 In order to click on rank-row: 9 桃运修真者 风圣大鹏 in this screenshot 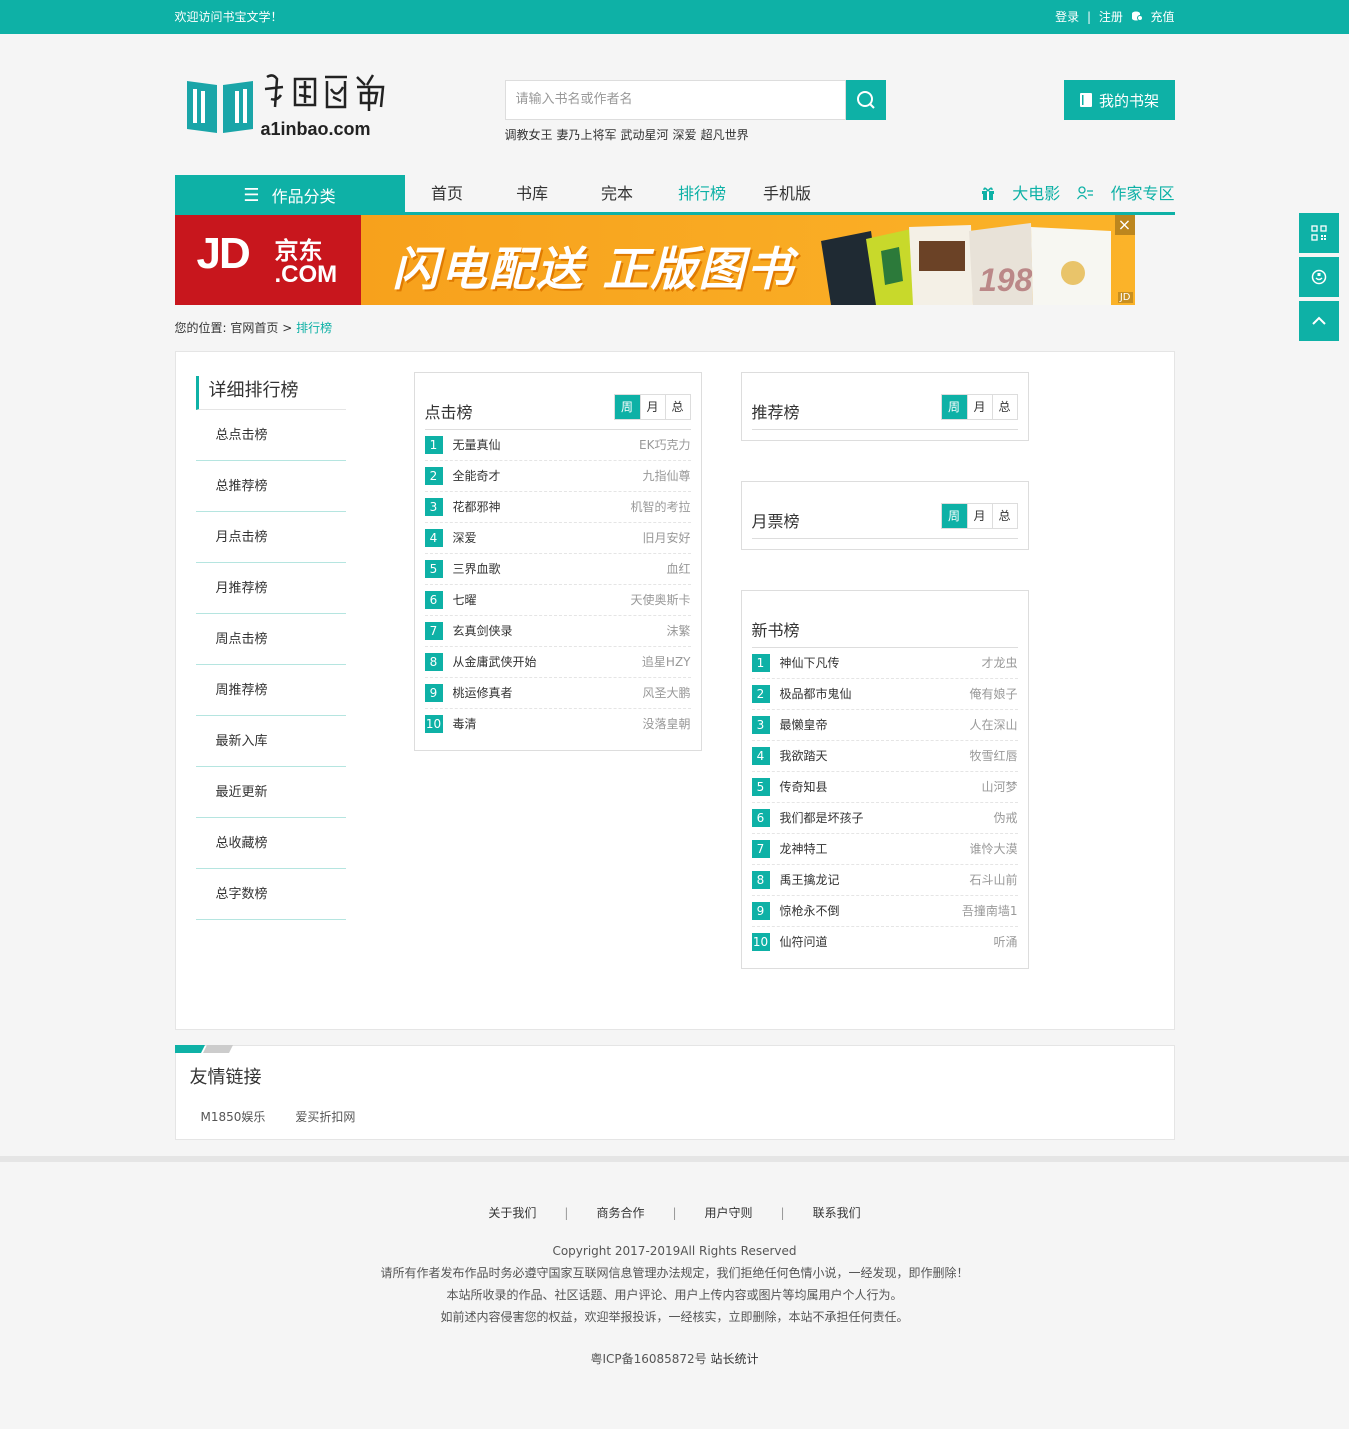, I will do `click(557, 693)`.